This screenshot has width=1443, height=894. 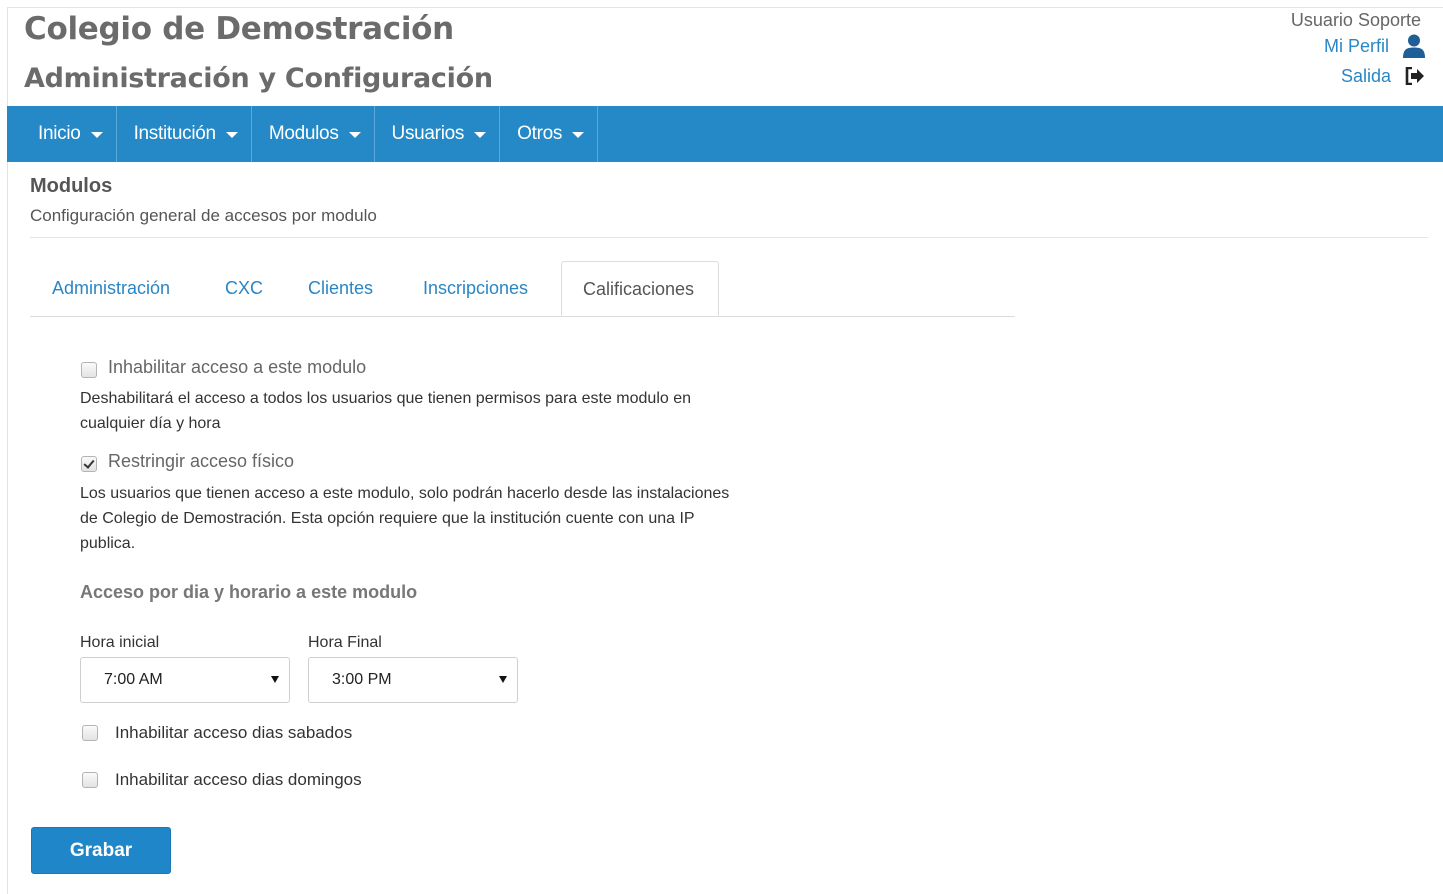 I want to click on select-value: 3:00 PM, so click(x=362, y=679).